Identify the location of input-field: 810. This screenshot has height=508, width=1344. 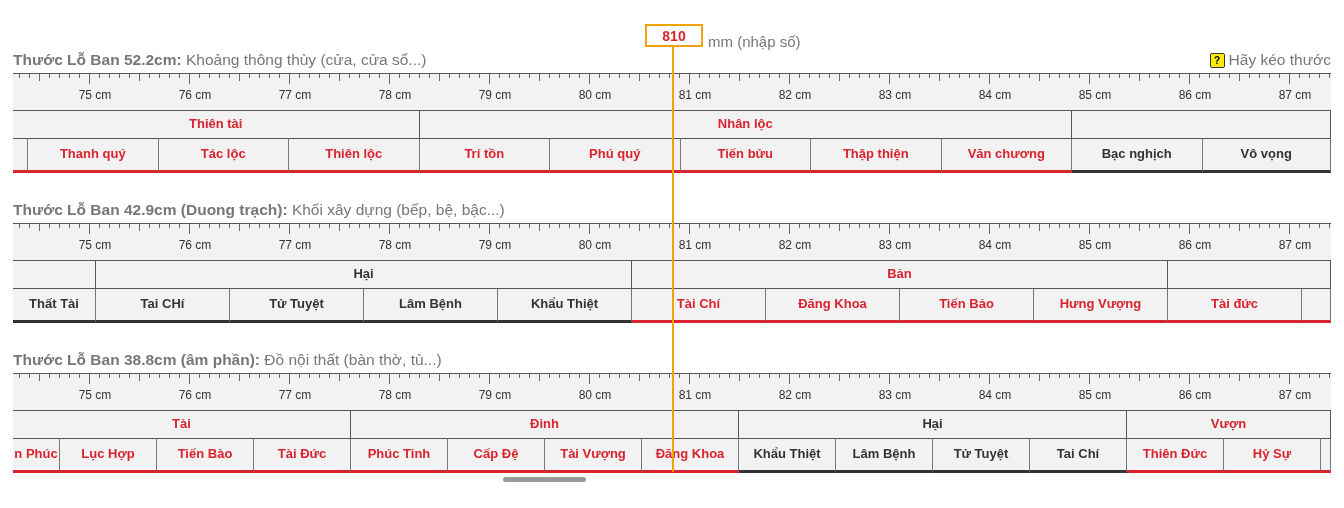
(674, 35).